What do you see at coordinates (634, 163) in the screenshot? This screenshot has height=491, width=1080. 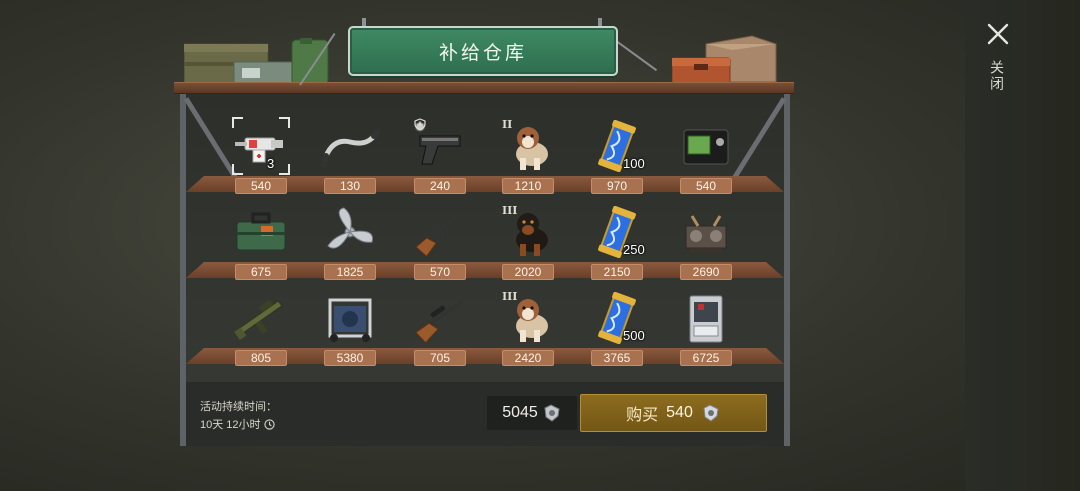 I see `item-quantity: 100` at bounding box center [634, 163].